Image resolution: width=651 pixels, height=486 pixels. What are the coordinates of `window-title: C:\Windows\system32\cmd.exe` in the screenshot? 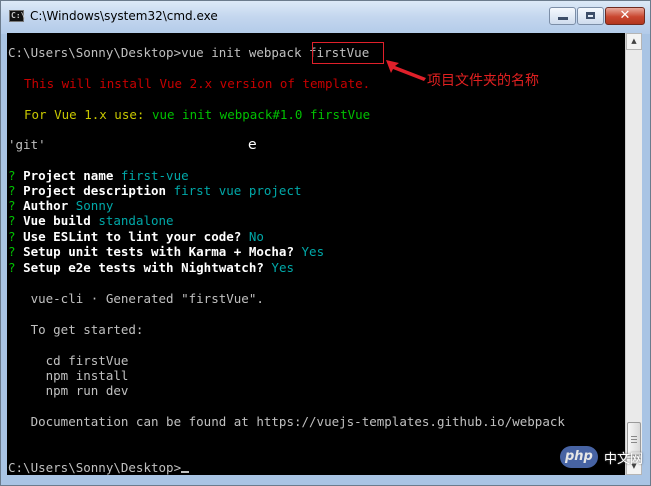 It's located at (124, 16).